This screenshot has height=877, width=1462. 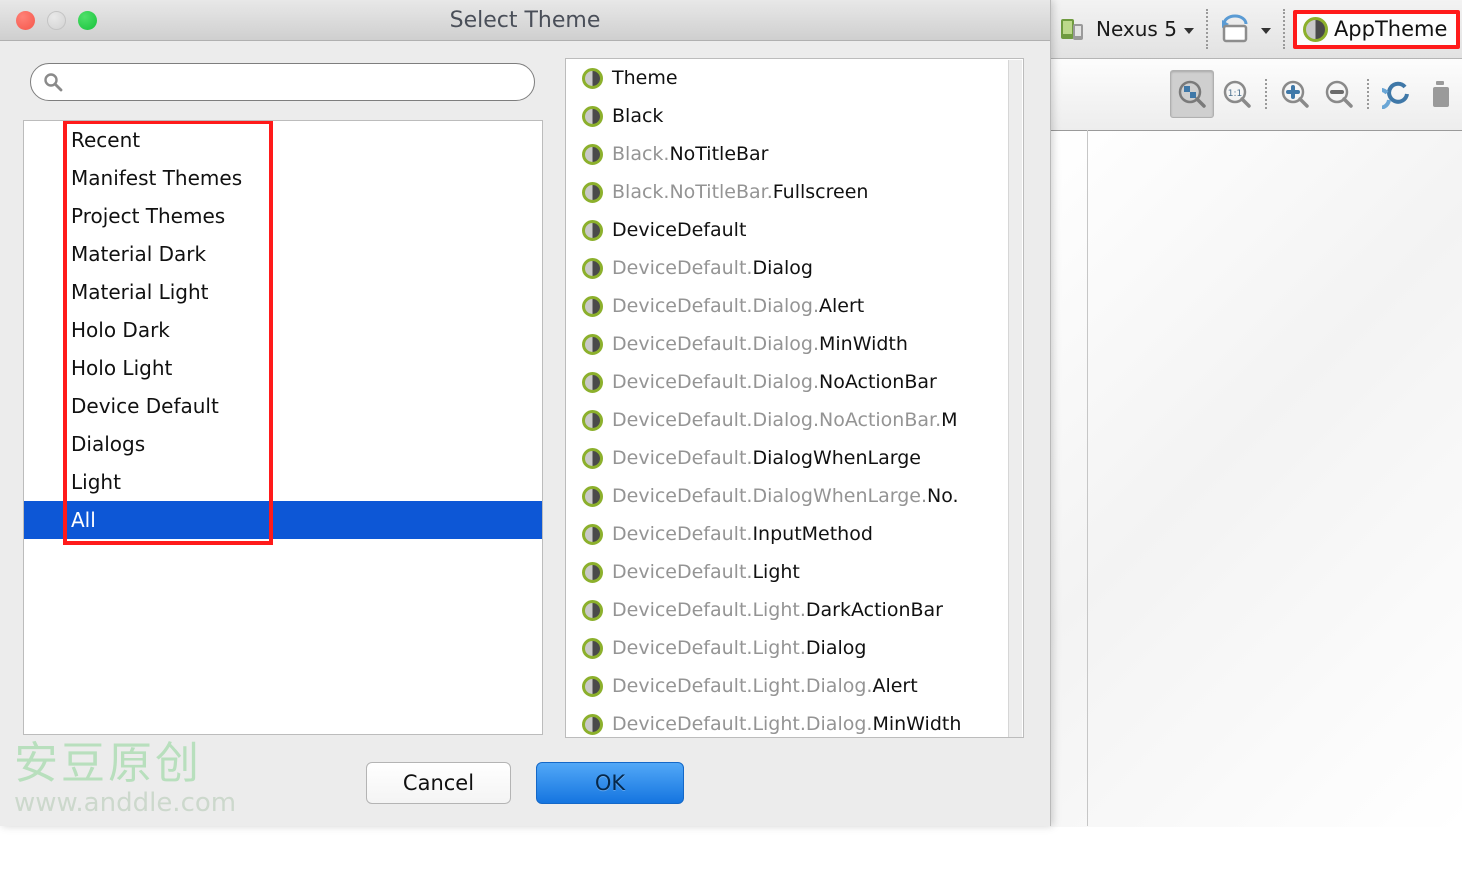 What do you see at coordinates (1192, 94) in the screenshot?
I see `zoom-to-fit-icon` at bounding box center [1192, 94].